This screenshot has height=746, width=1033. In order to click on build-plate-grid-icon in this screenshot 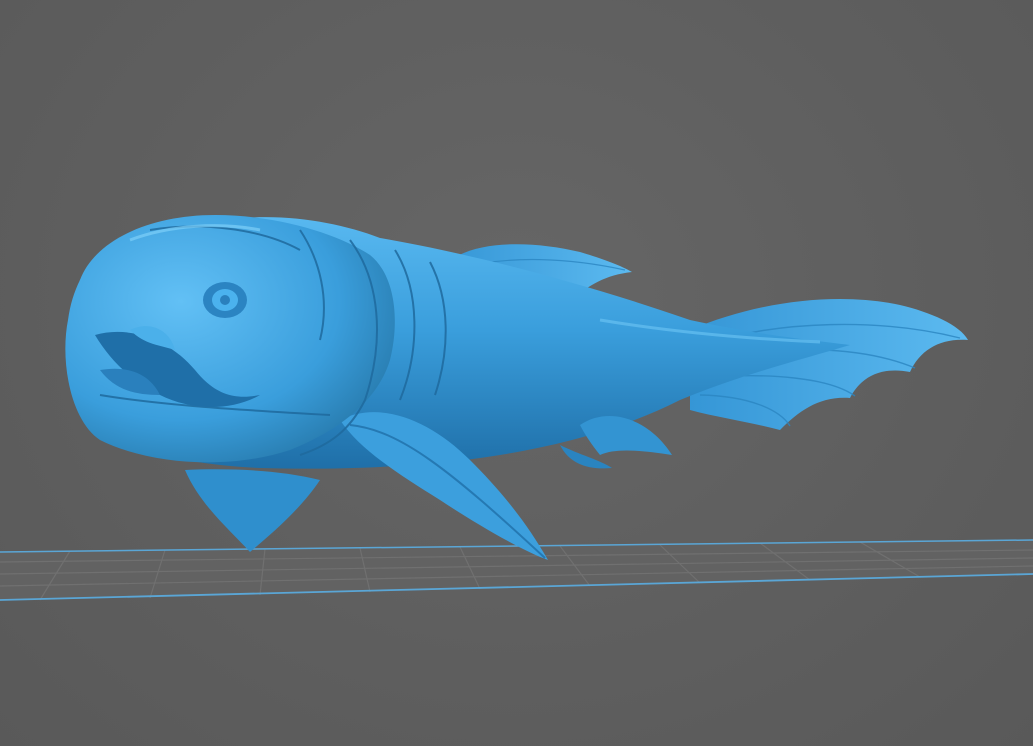, I will do `click(516, 570)`.